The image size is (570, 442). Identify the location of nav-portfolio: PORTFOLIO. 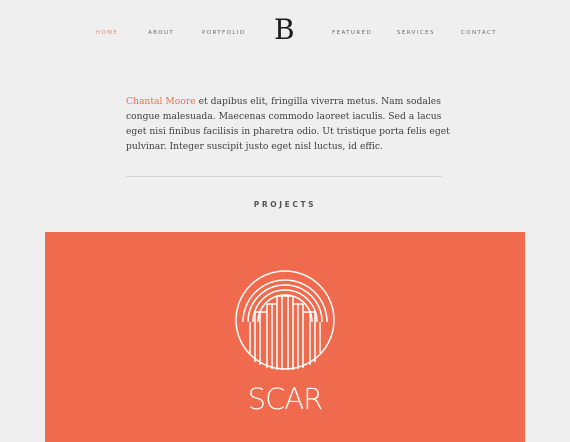
(224, 33).